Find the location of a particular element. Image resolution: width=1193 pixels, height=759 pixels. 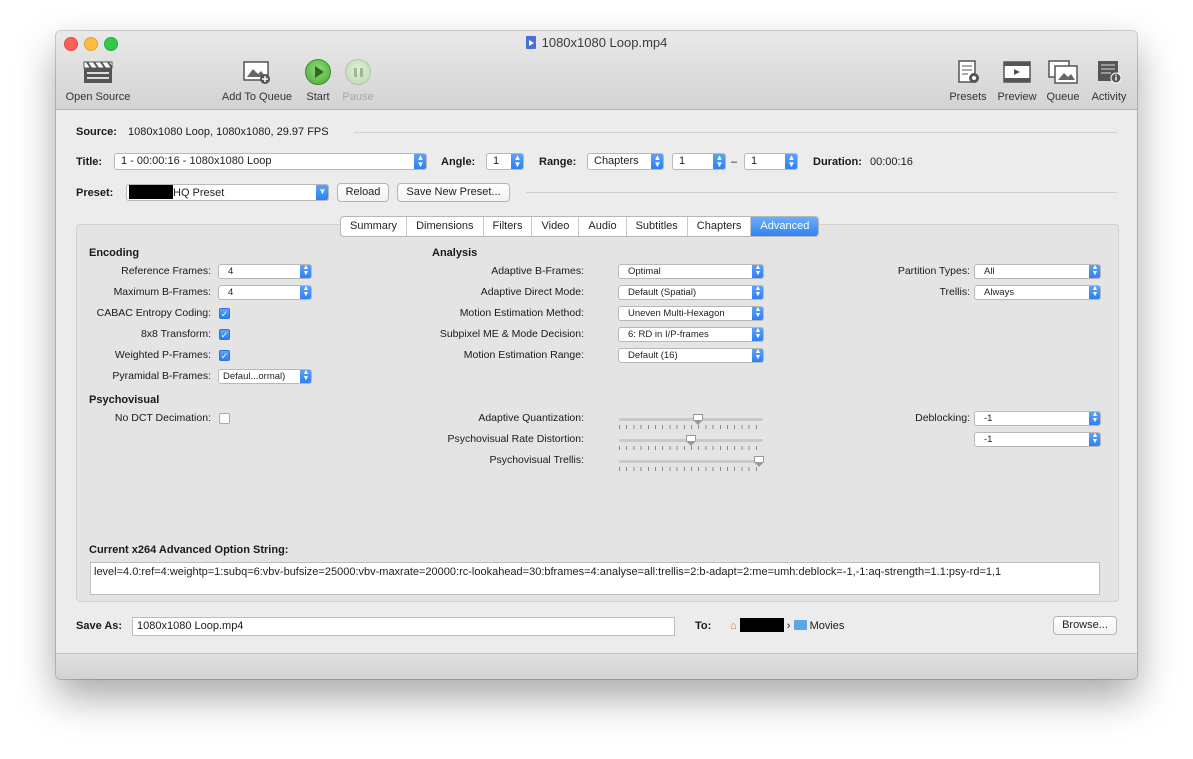

presets-icon is located at coordinates (968, 72).